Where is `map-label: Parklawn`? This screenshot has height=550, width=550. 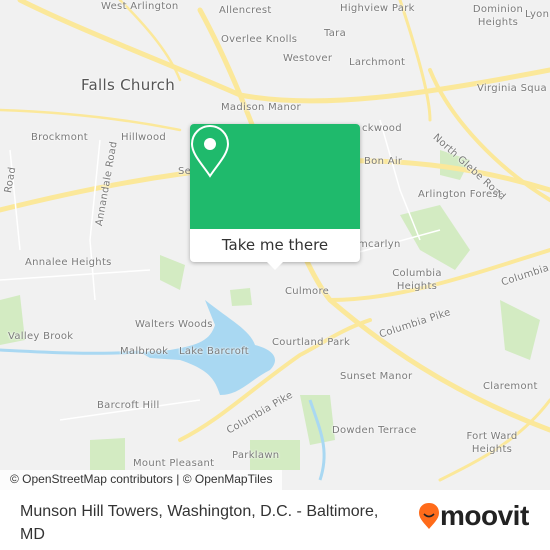
map-label: Parklawn is located at coordinates (256, 455).